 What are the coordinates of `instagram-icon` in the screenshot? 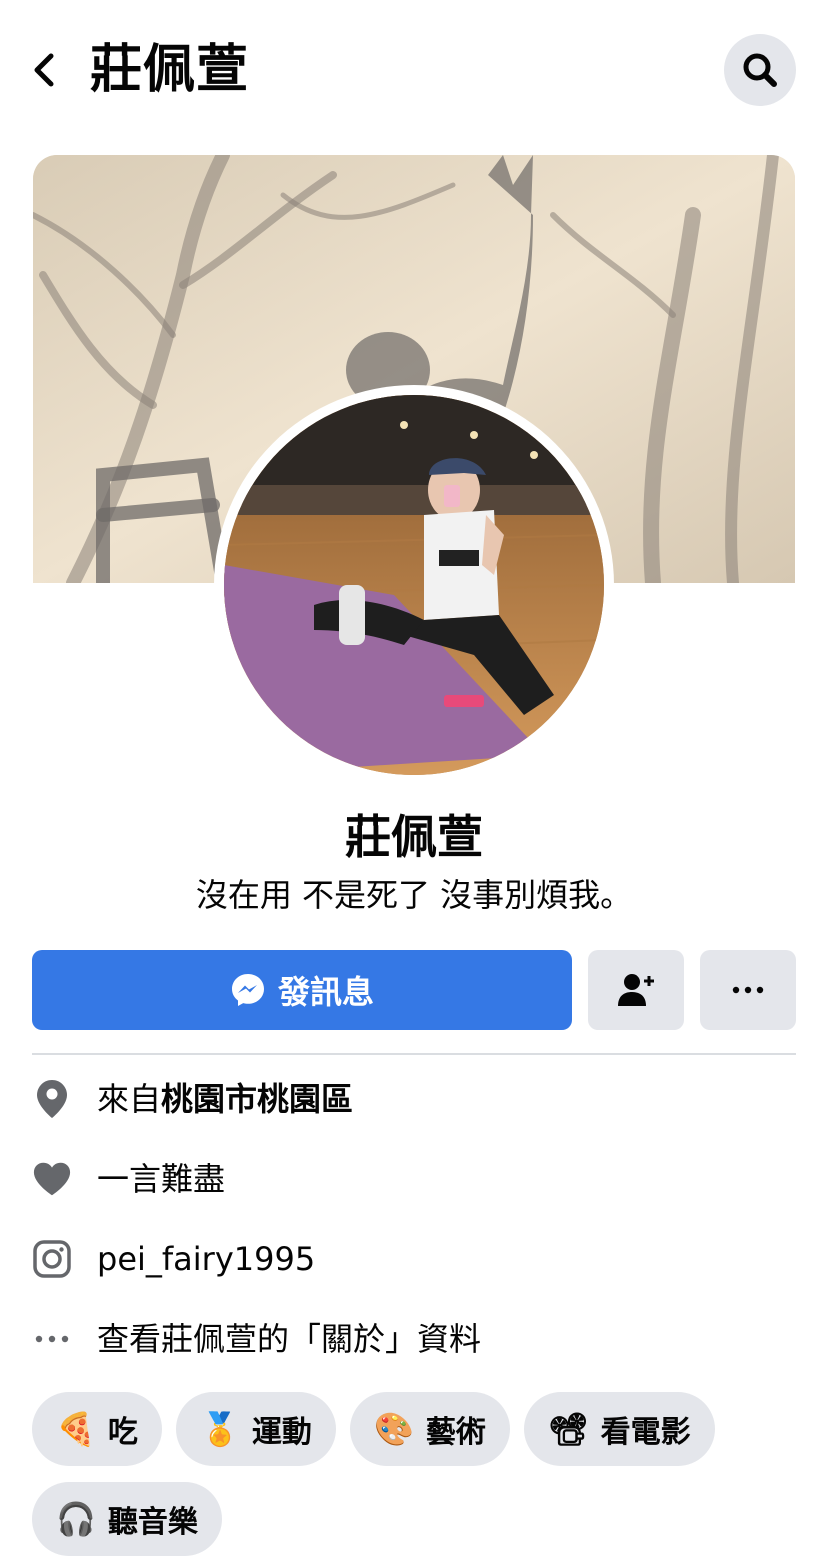 It's located at (52, 1259).